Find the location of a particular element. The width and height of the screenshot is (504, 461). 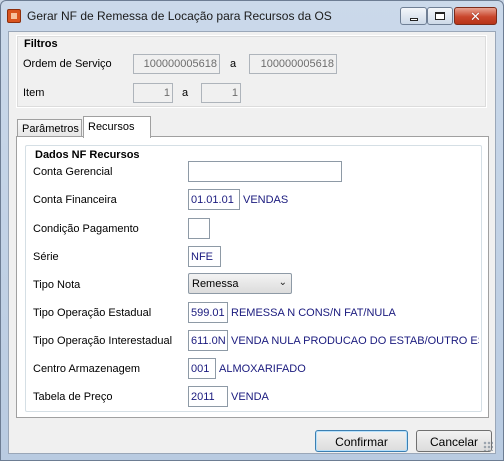

resource-data-heading: Dados NF Recursos is located at coordinates (87, 155).